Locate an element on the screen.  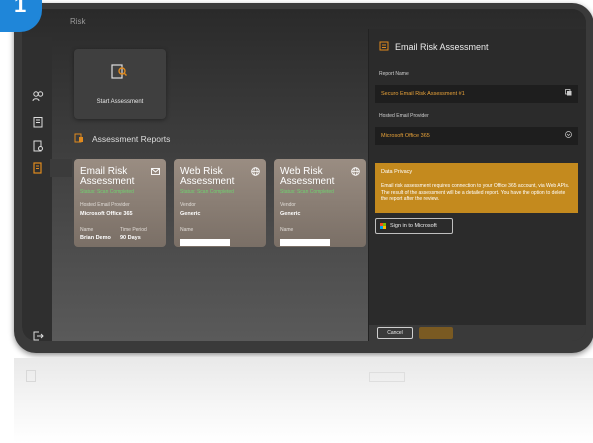
sidebar is located at coordinates (47, 189).